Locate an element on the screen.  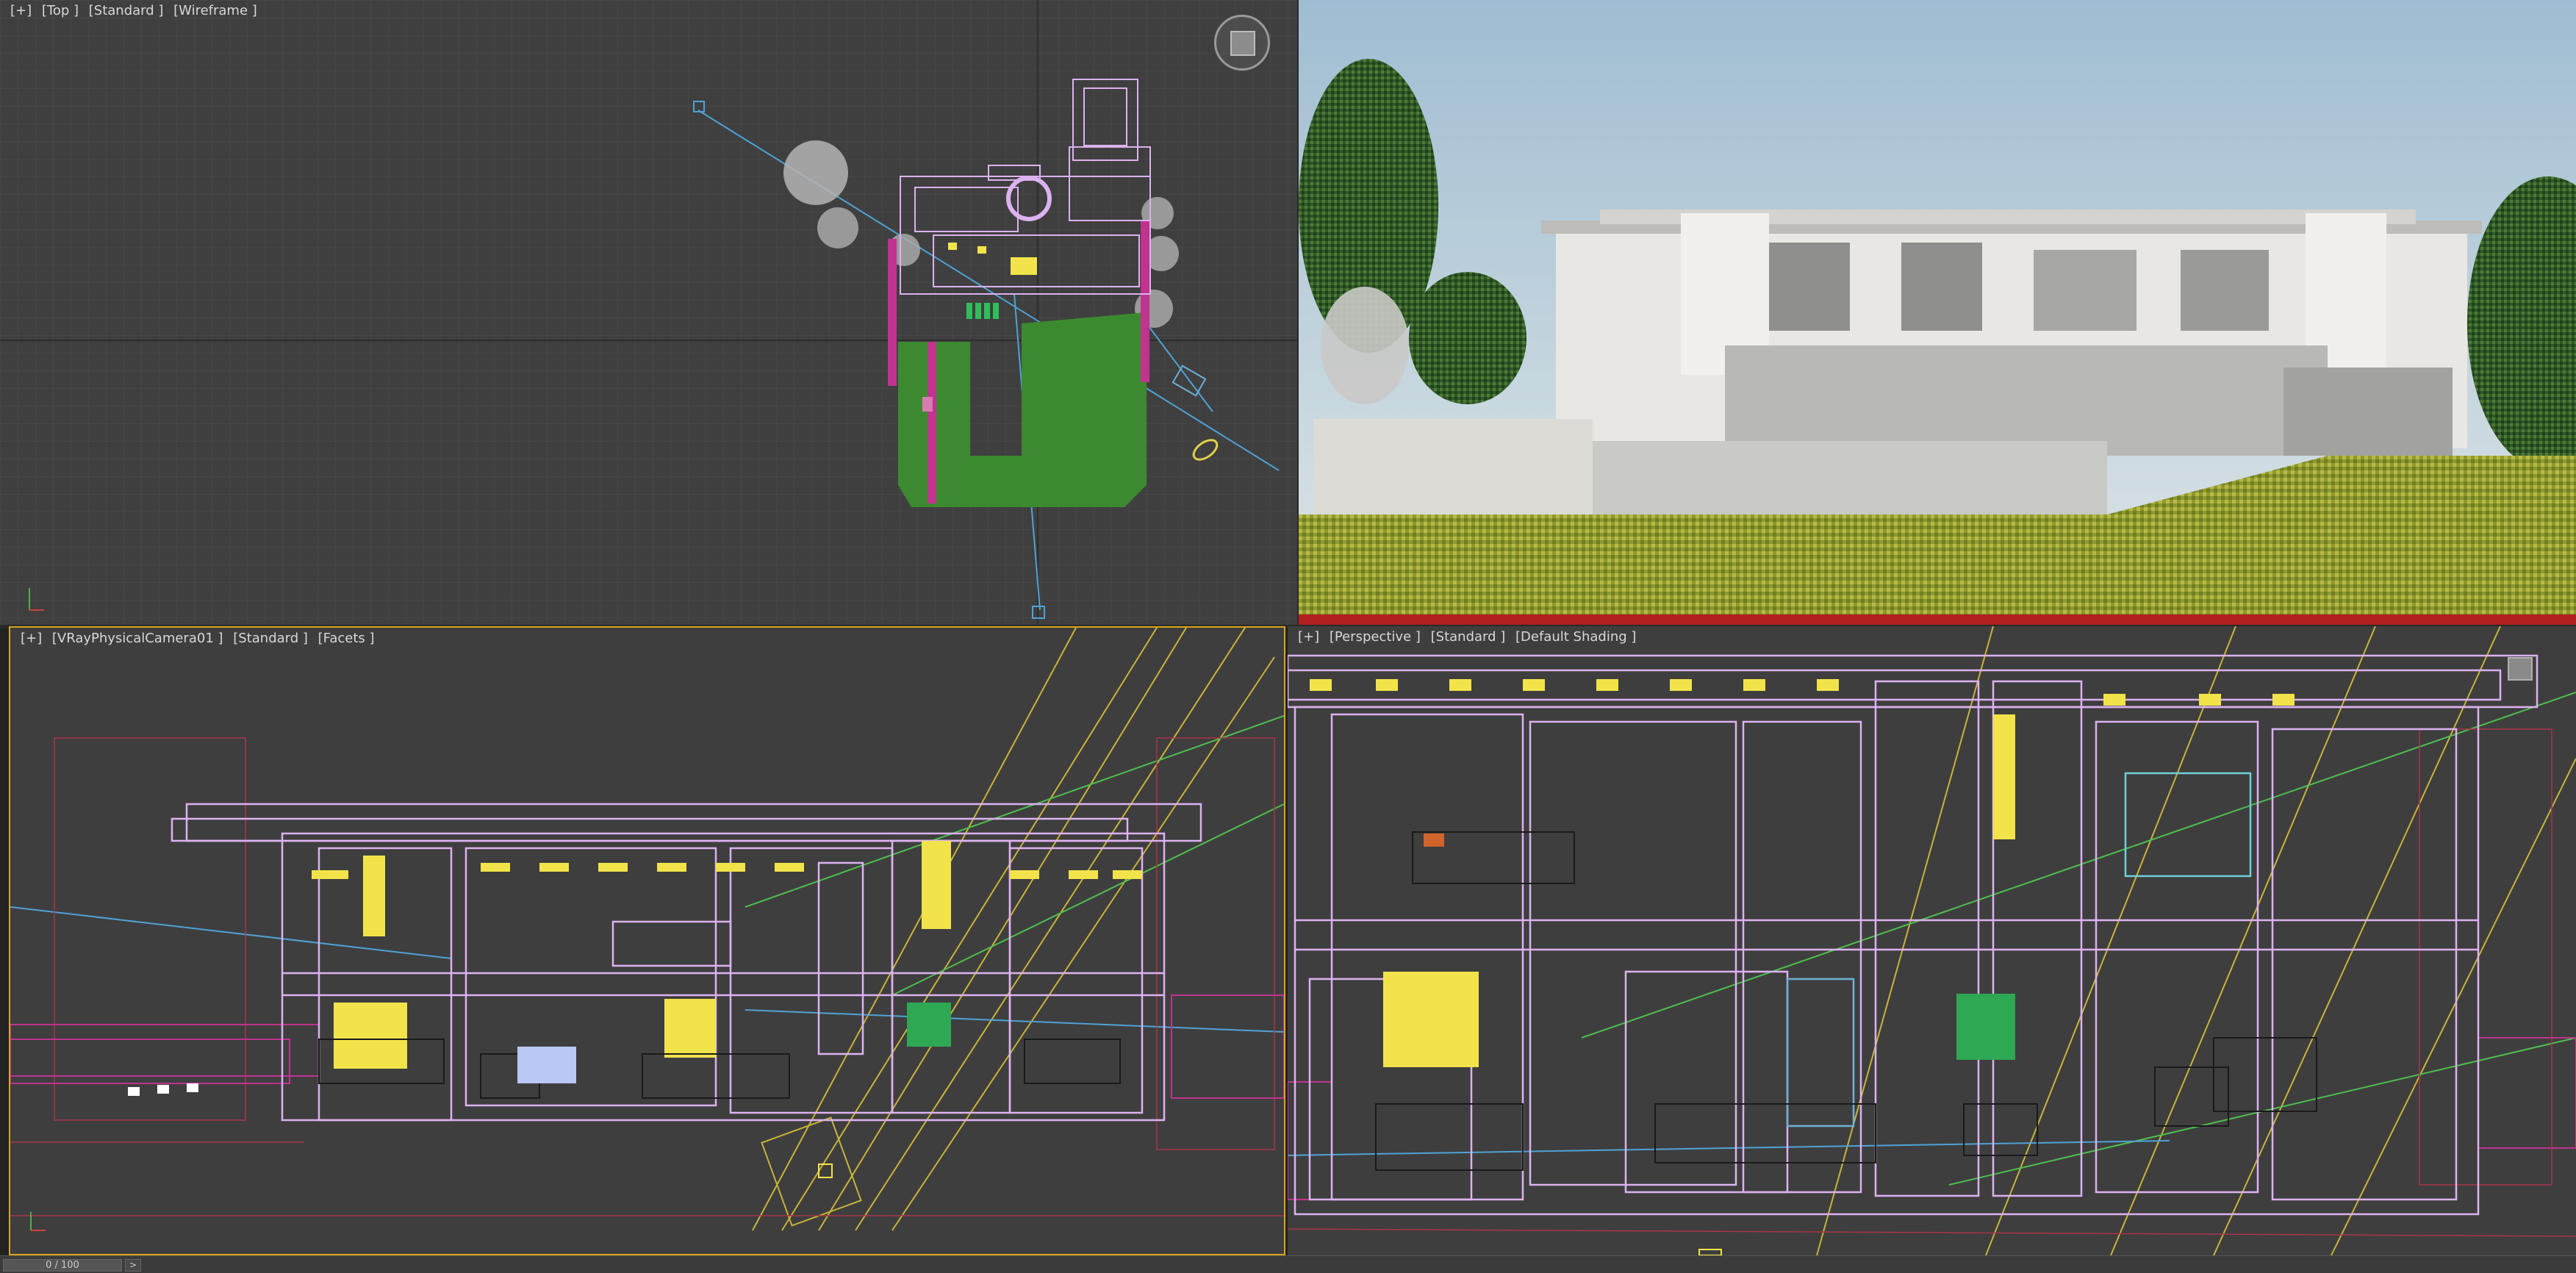
viewport-top-label: [+] [Top ] [Standard ] [Wireframe ] is located at coordinates (136, 10).